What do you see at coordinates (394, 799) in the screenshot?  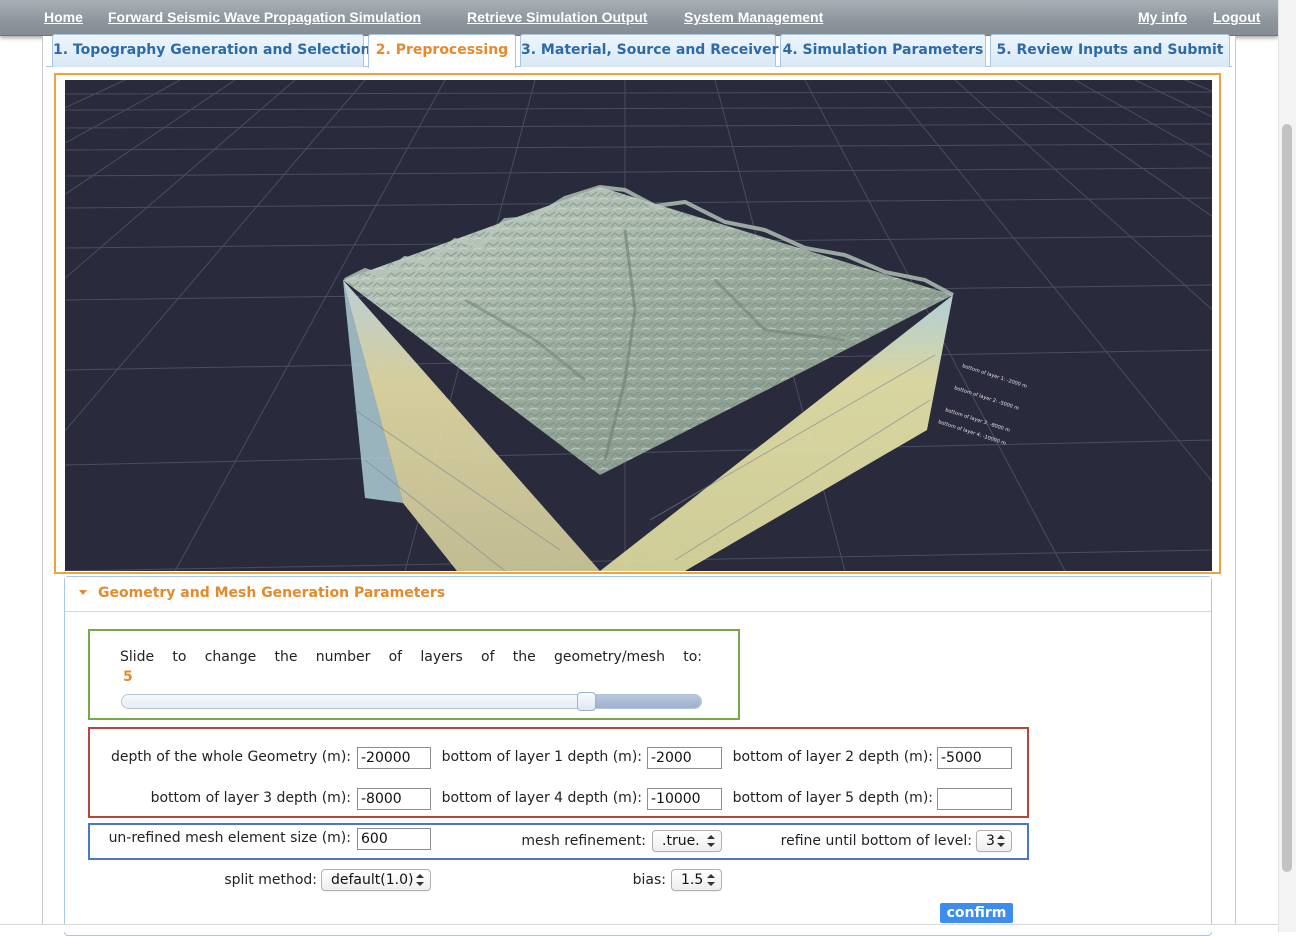 I see `layer3-depth-input` at bounding box center [394, 799].